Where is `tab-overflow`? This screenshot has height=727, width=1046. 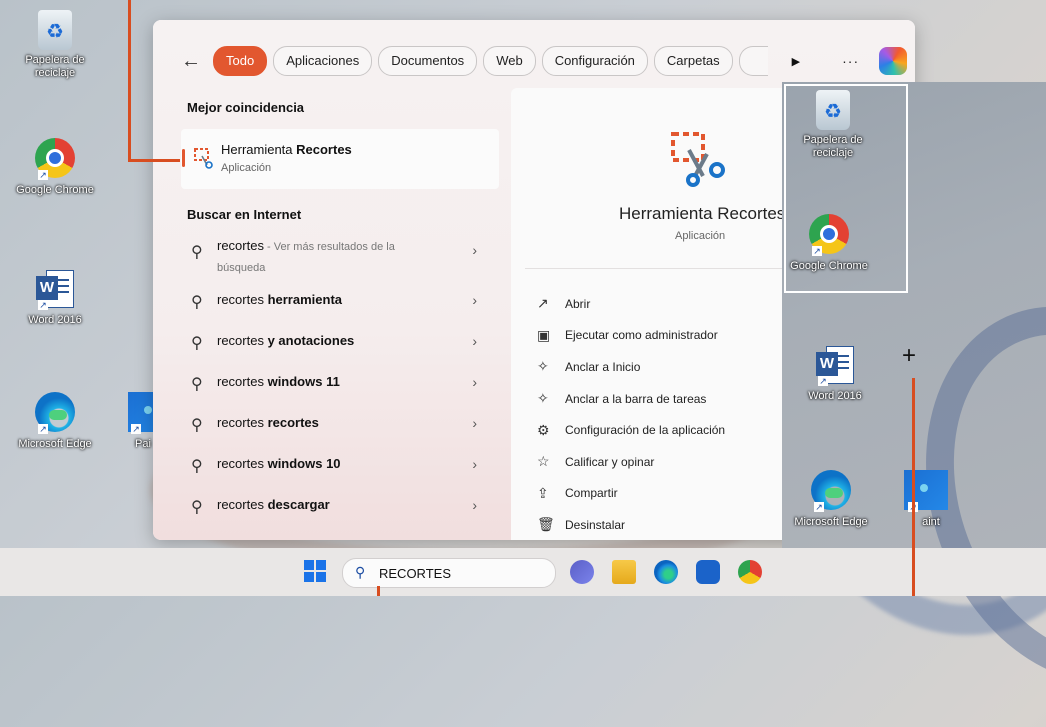
tab-overflow is located at coordinates (753, 61).